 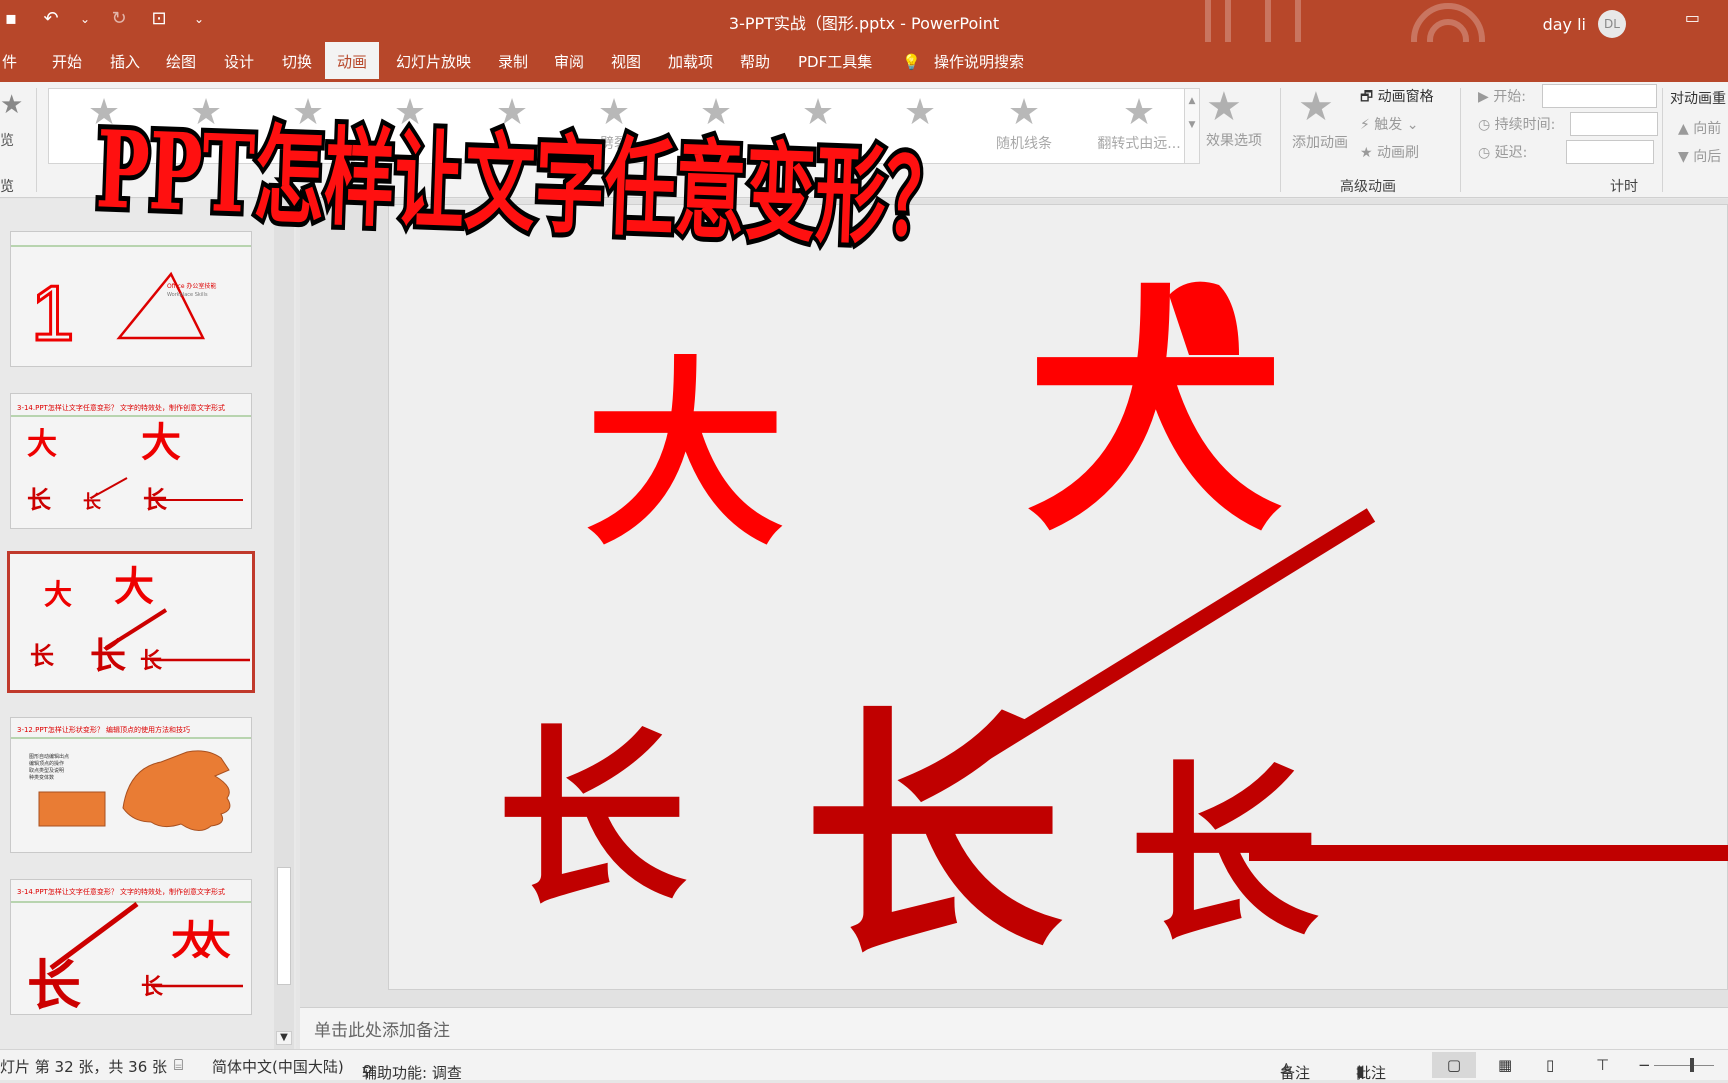 What do you see at coordinates (103, 729) in the screenshot?
I see `thumb-title: 3-12.PPT怎样让形状变形？ 编辑顶点的使用方法和技巧` at bounding box center [103, 729].